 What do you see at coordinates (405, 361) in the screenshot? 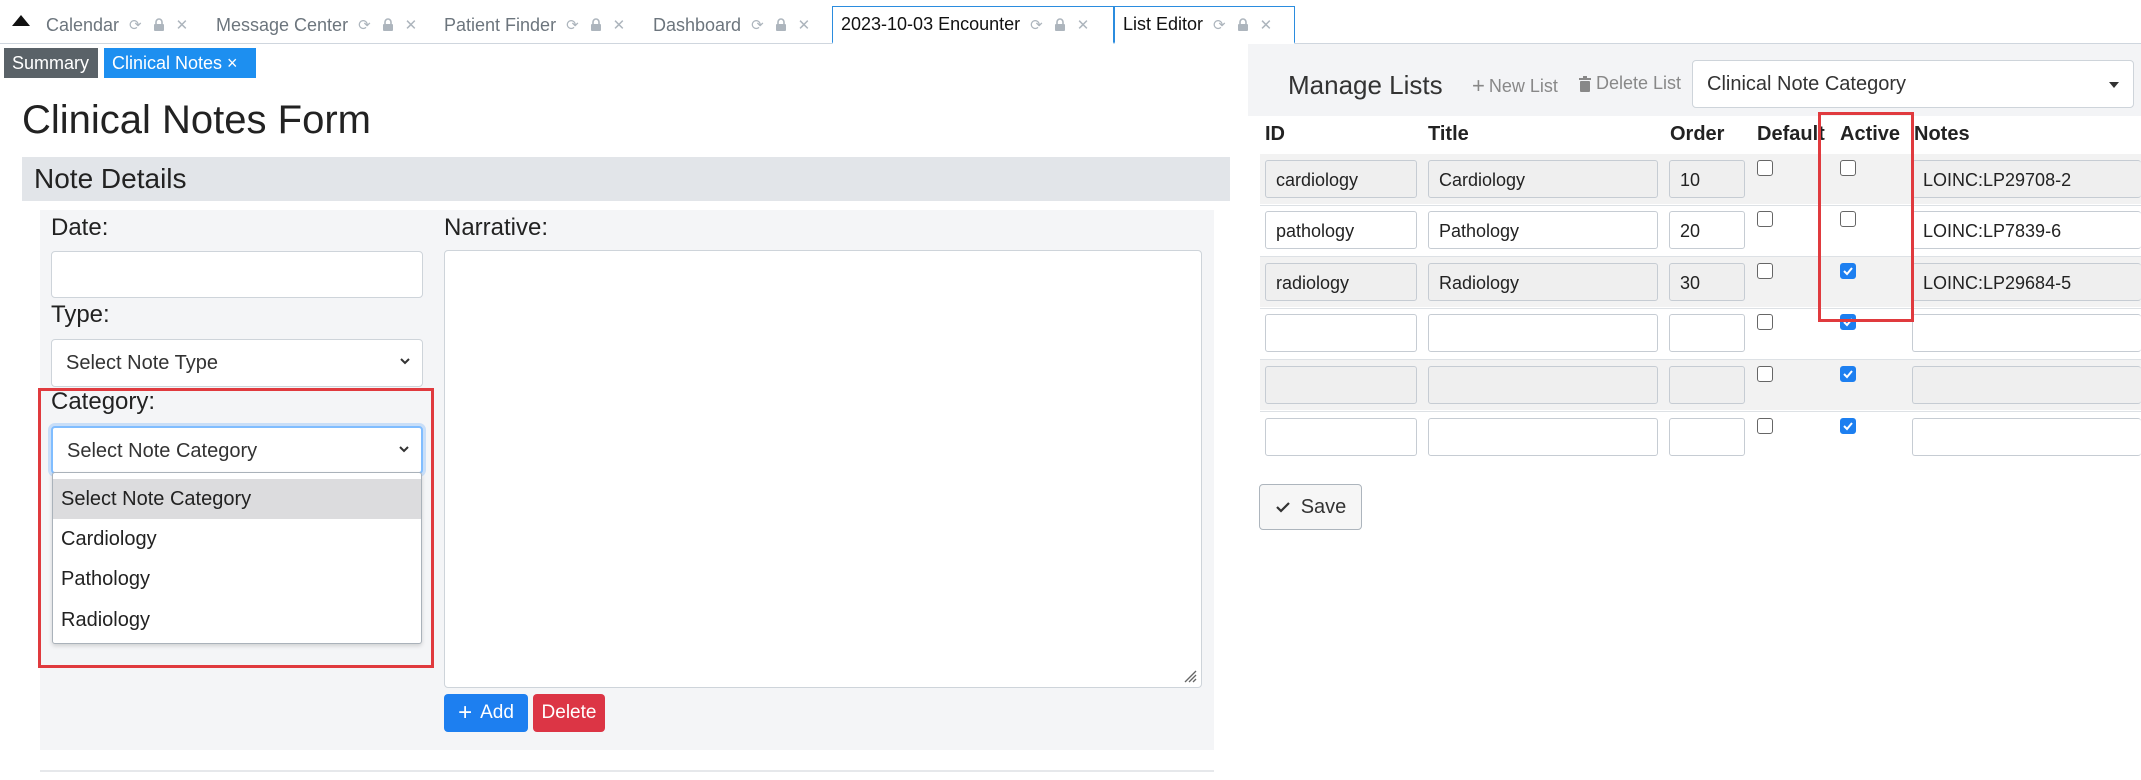
I see `chevron-down-icon` at bounding box center [405, 361].